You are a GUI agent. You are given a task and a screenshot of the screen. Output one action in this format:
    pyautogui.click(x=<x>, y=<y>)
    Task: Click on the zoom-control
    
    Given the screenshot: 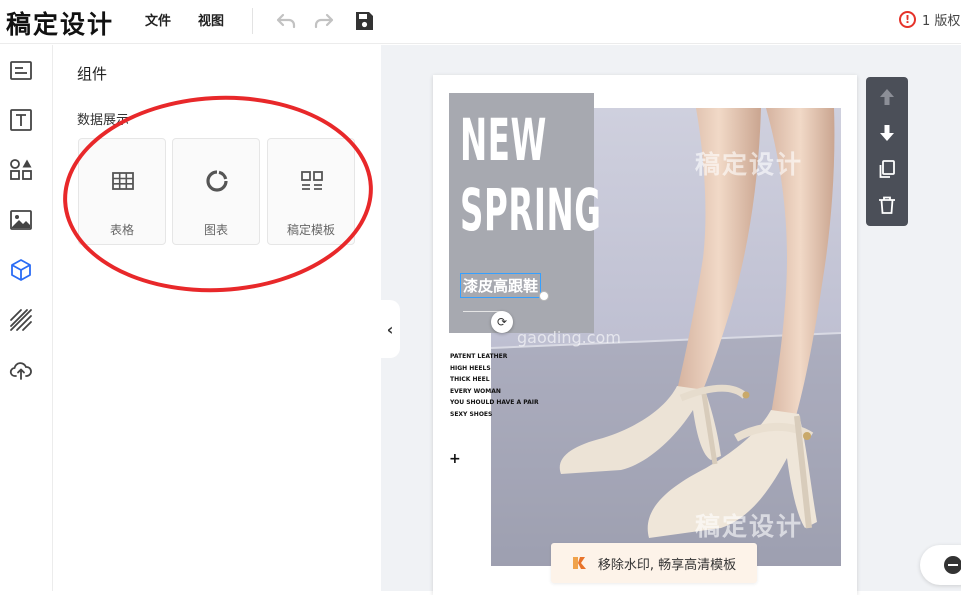 What is the action you would take?
    pyautogui.click(x=940, y=565)
    